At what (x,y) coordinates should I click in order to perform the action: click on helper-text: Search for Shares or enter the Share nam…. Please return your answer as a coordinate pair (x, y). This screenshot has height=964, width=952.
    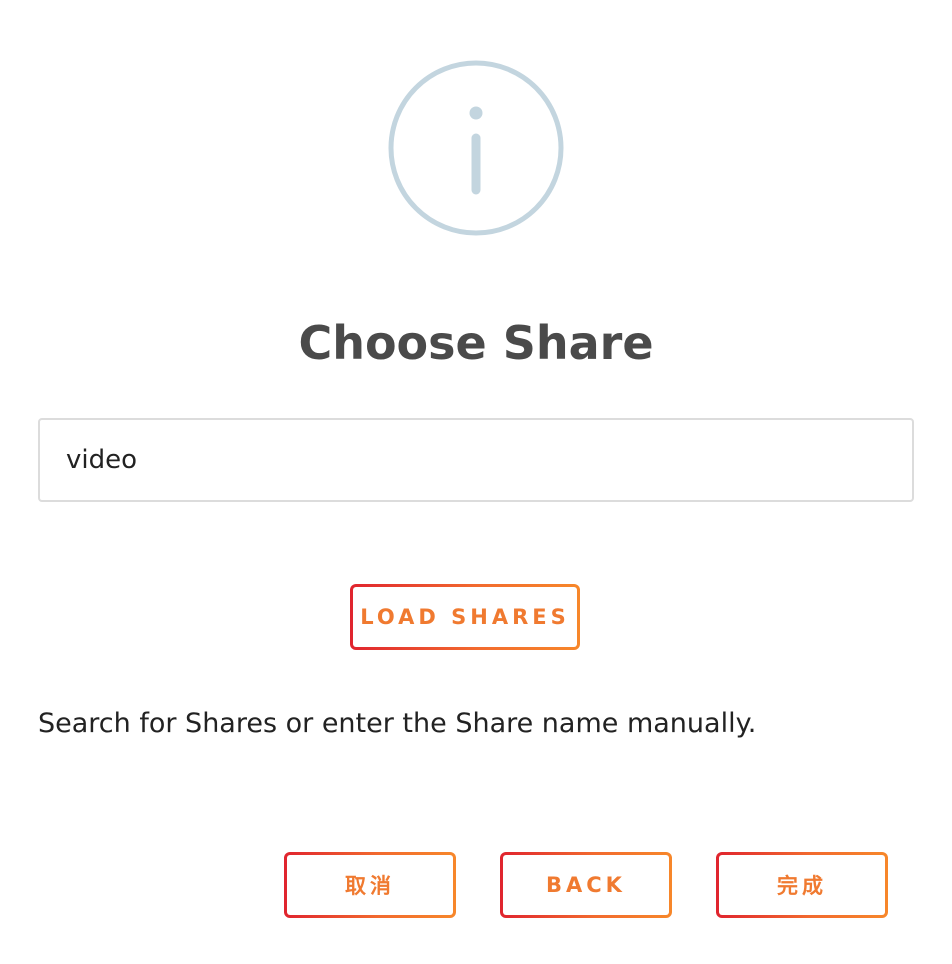
    Looking at the image, I should click on (397, 723).